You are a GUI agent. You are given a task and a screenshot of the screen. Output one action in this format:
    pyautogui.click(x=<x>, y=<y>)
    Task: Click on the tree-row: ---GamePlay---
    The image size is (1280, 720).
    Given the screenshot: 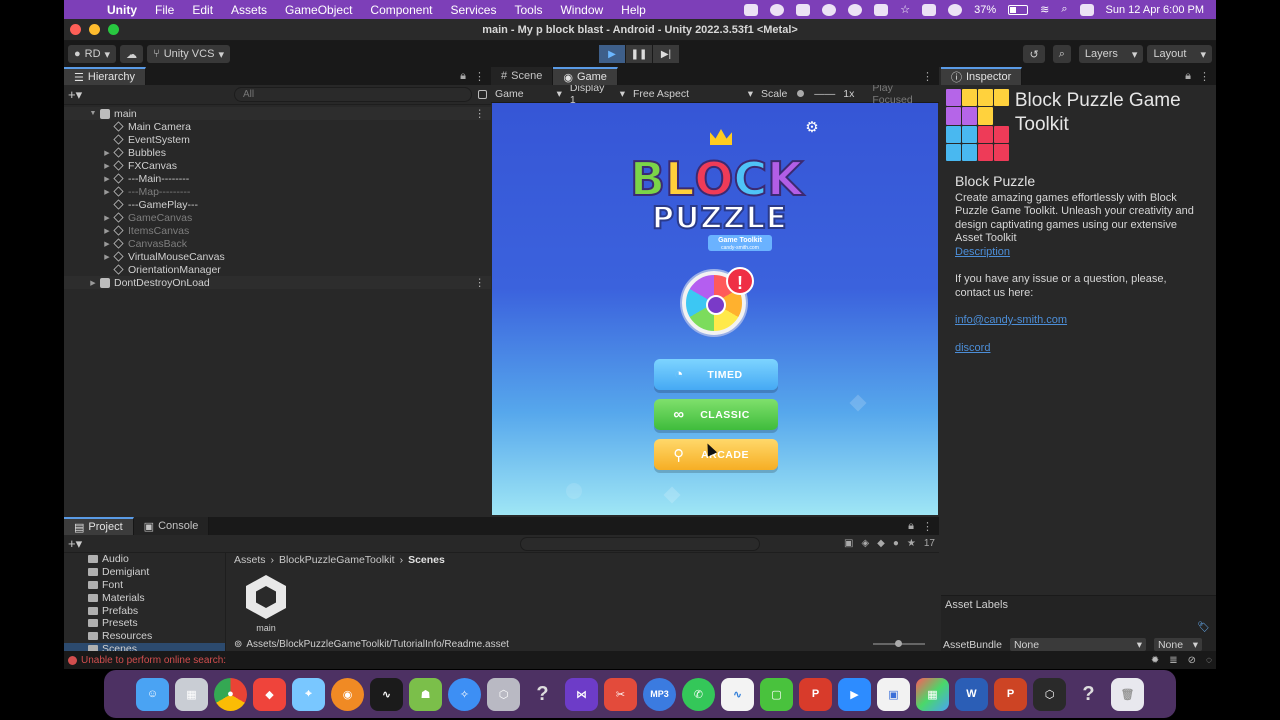 What is the action you would take?
    pyautogui.click(x=277, y=204)
    